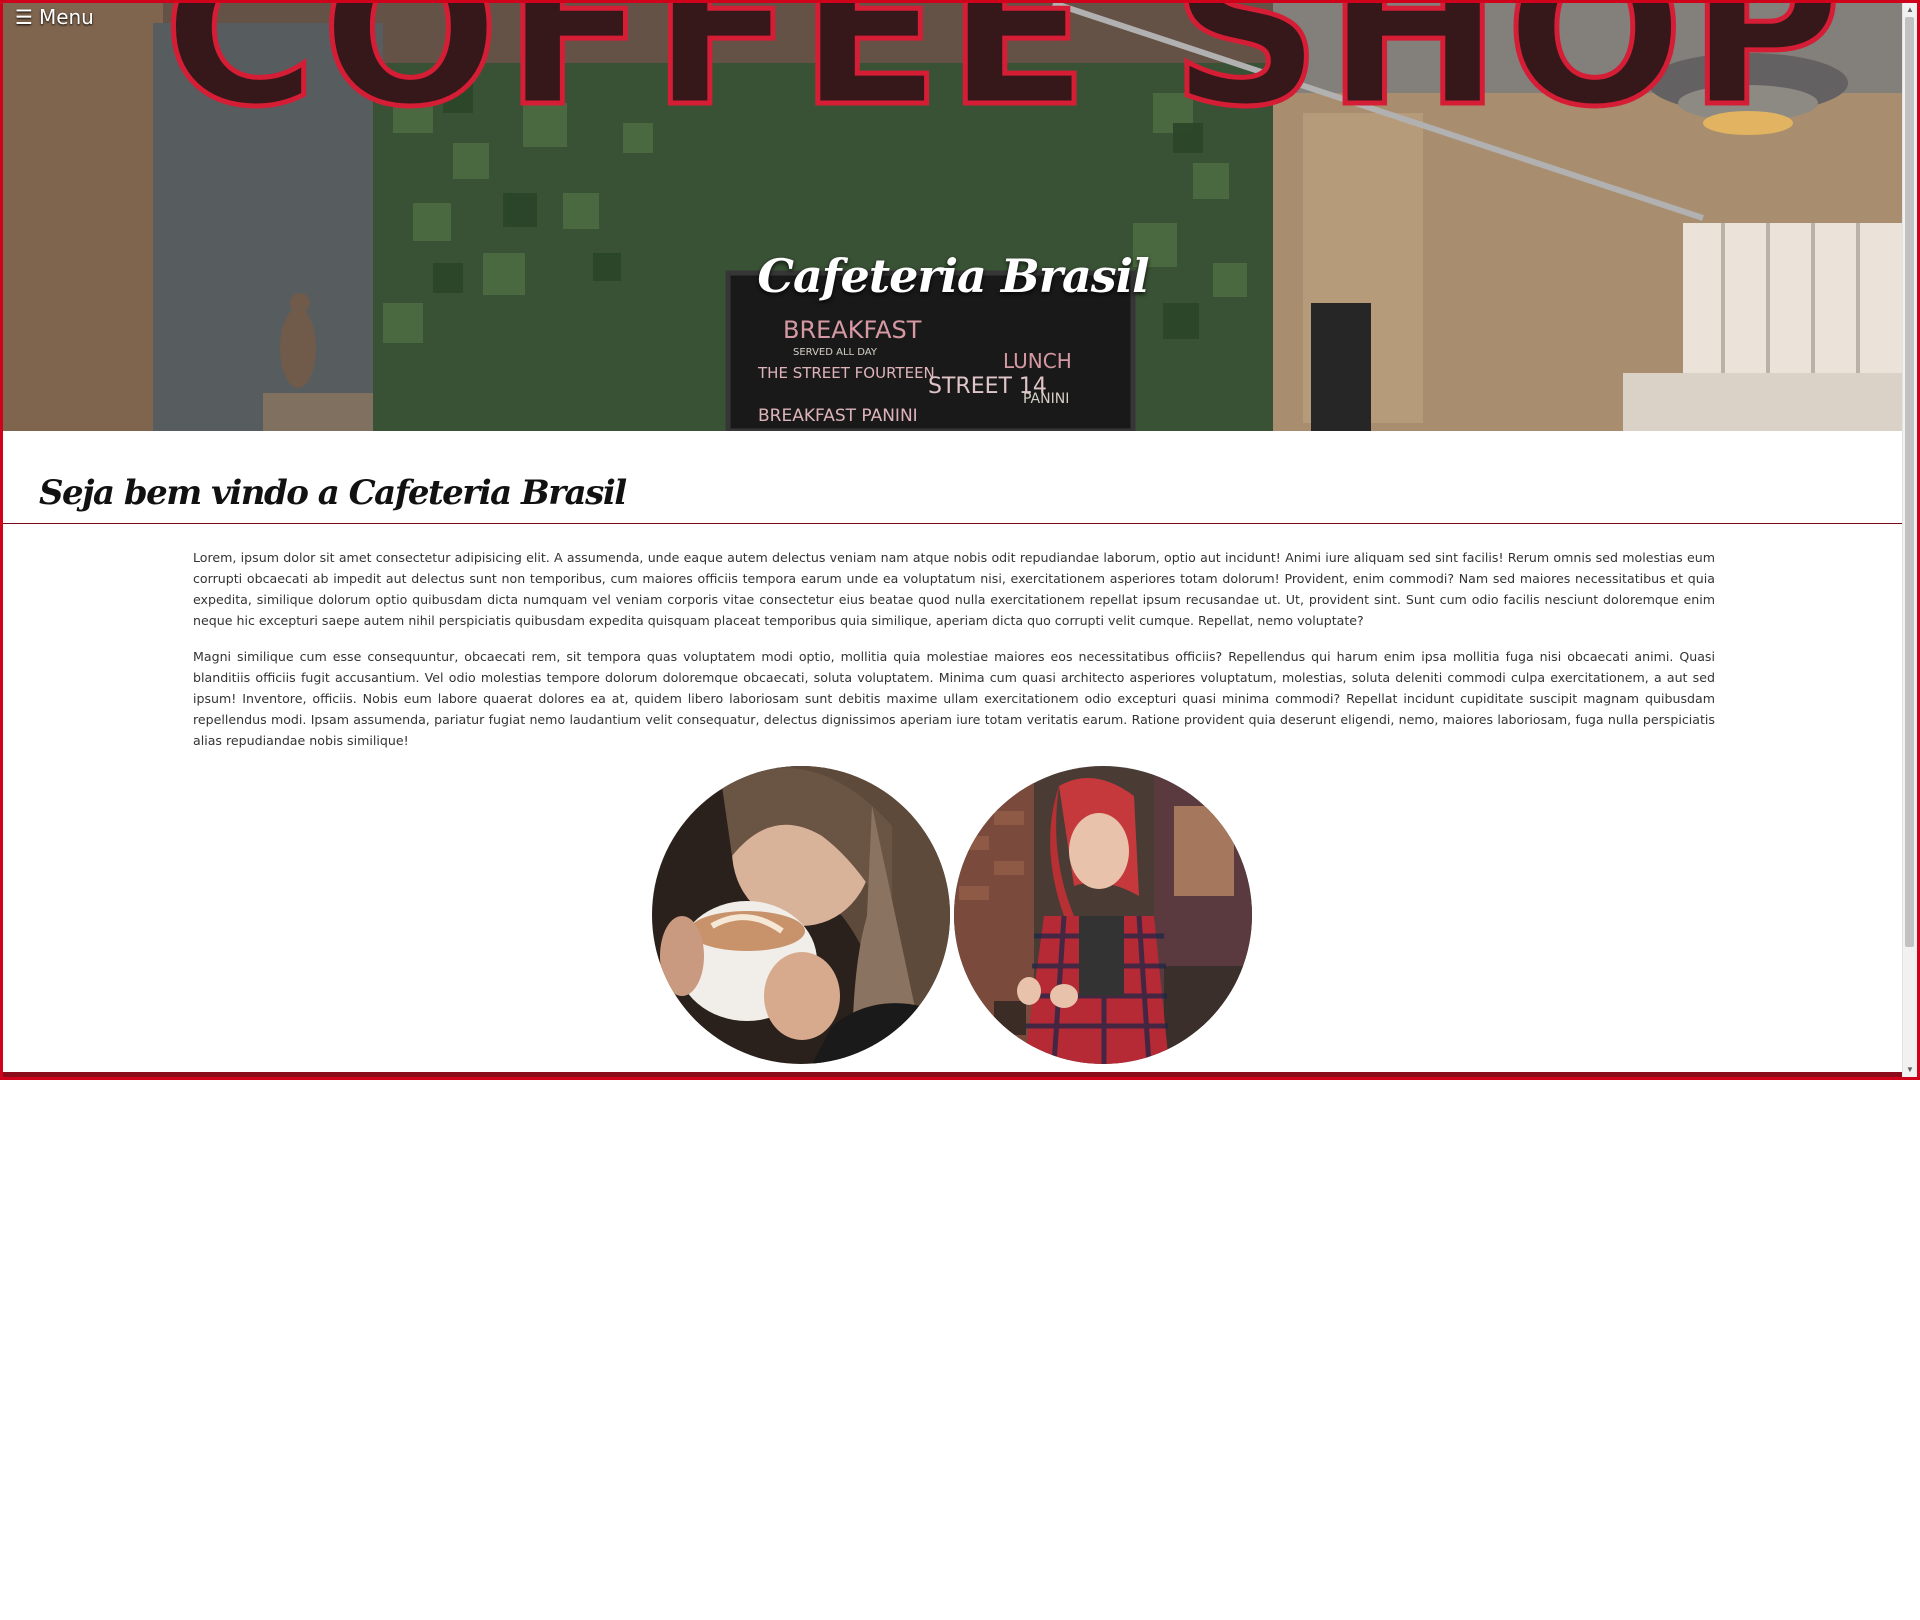 This screenshot has width=1920, height=1620. Describe the element at coordinates (66, 17) in the screenshot. I see `menu-label: Menu` at that location.